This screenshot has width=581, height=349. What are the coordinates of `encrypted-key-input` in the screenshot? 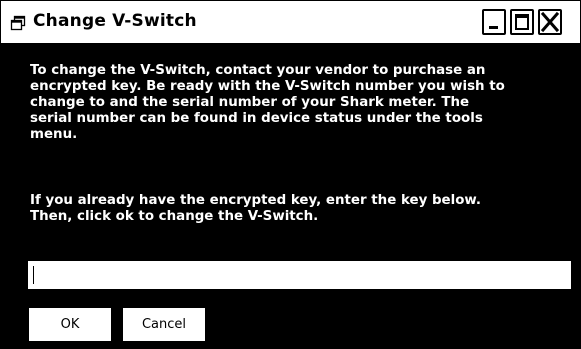 It's located at (299, 275).